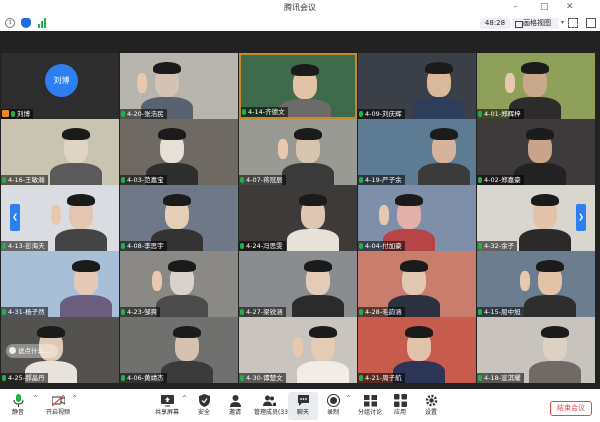 The width and height of the screenshot is (600, 422). I want to click on view-mode-button: 画格视图 ▾, so click(538, 23).